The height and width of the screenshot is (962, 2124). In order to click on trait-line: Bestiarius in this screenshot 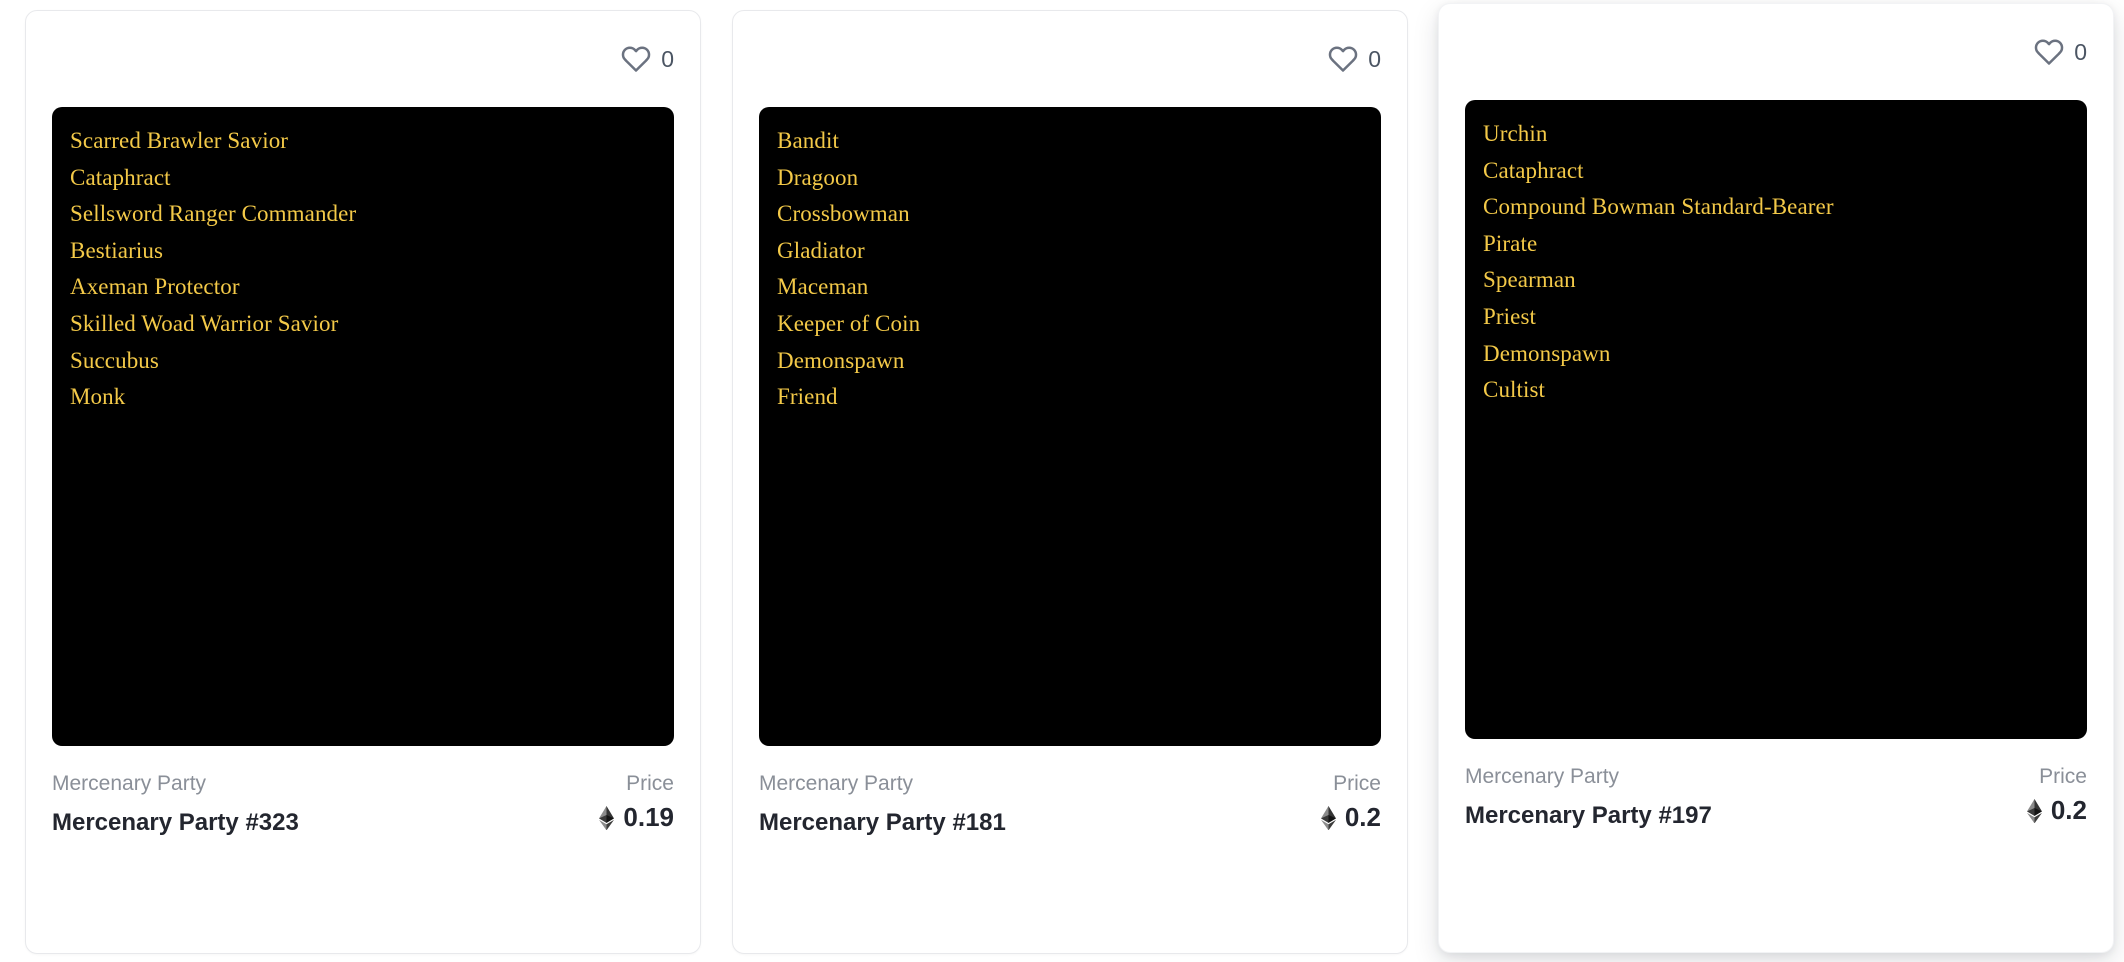, I will do `click(116, 250)`.